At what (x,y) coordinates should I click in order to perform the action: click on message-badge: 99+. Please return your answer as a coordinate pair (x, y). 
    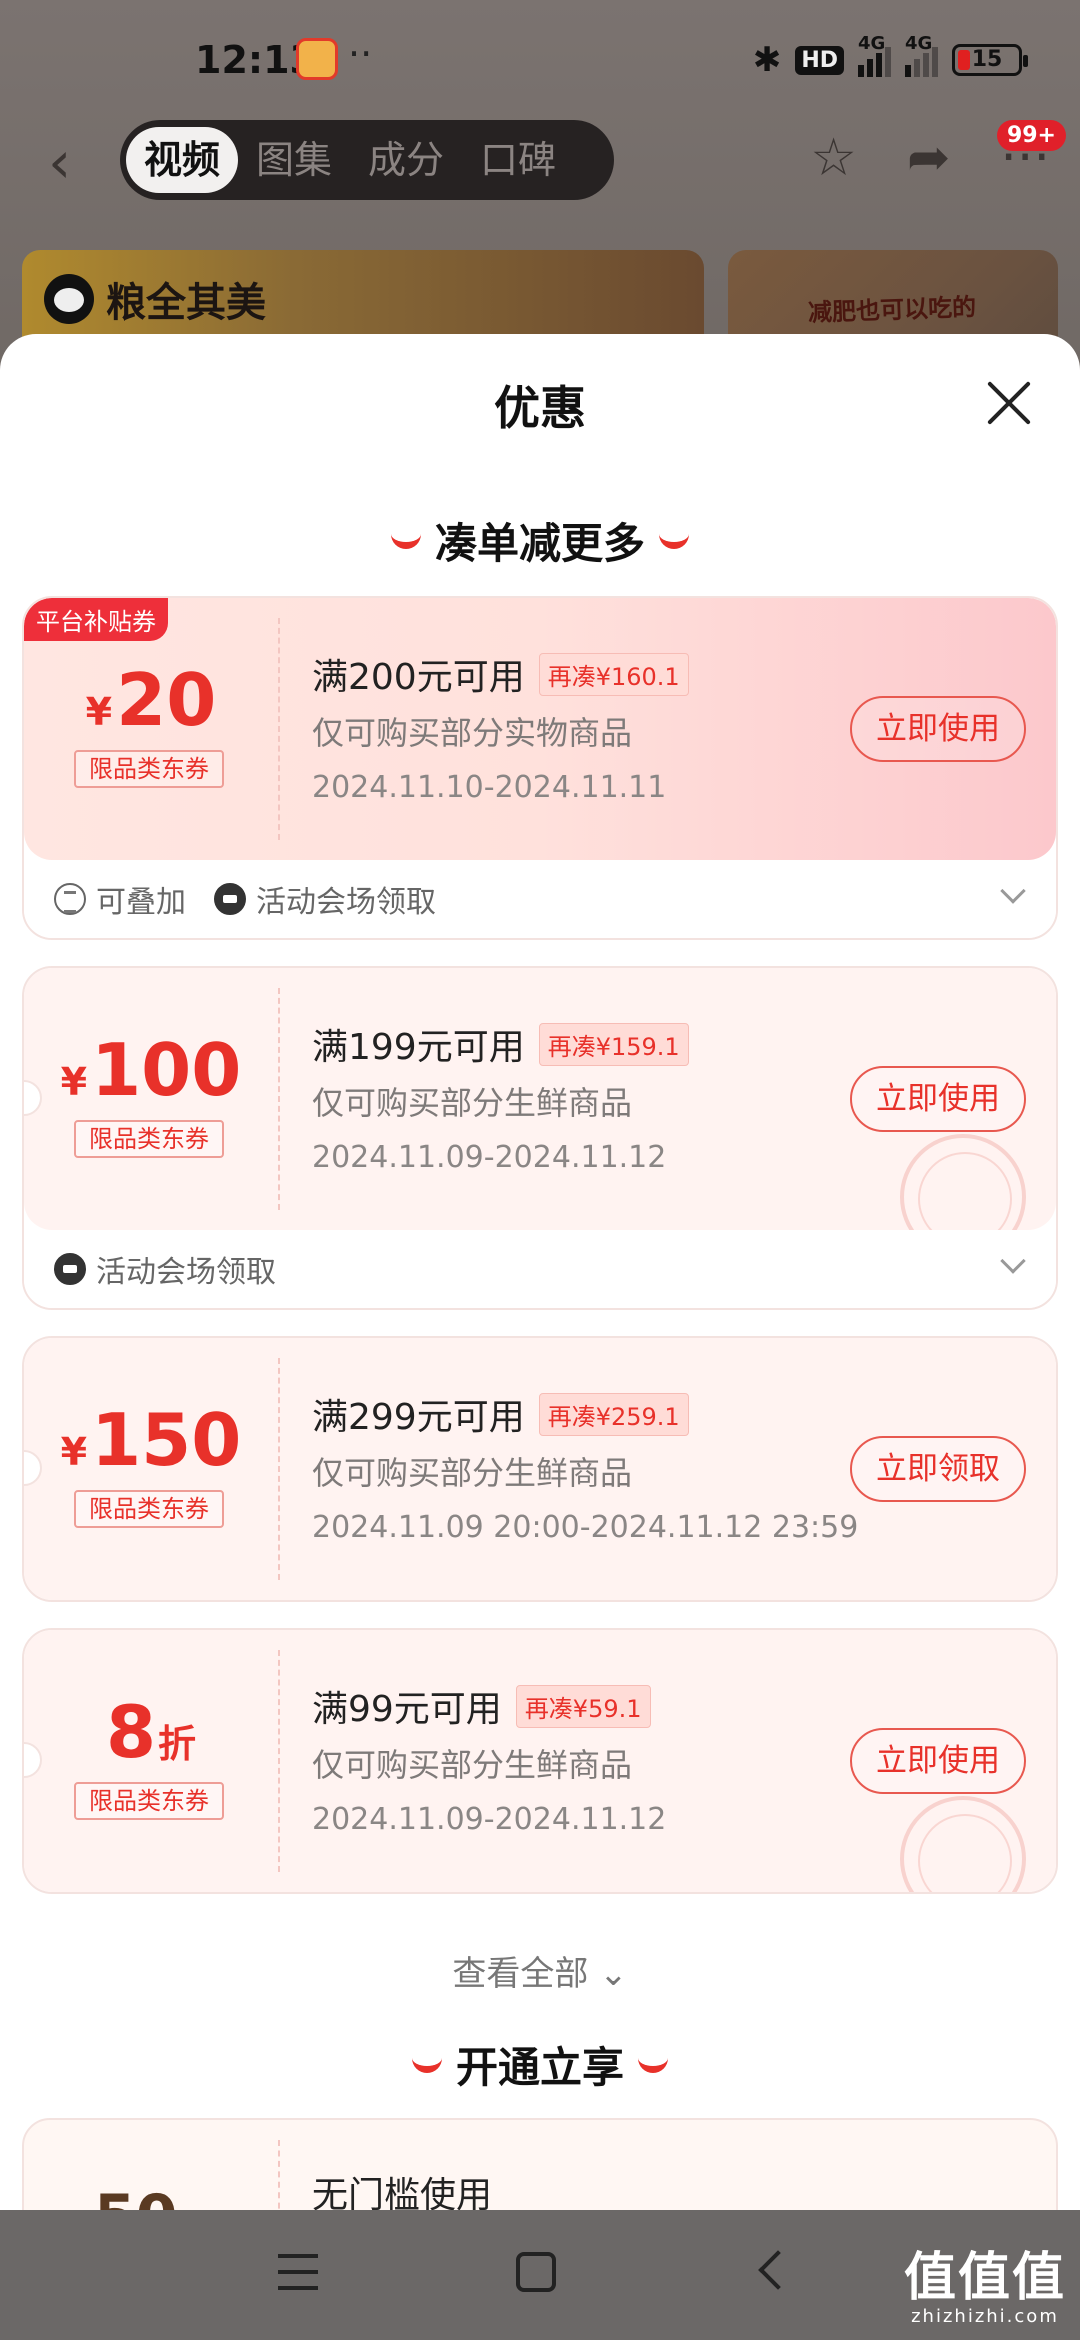
    Looking at the image, I should click on (1031, 135).